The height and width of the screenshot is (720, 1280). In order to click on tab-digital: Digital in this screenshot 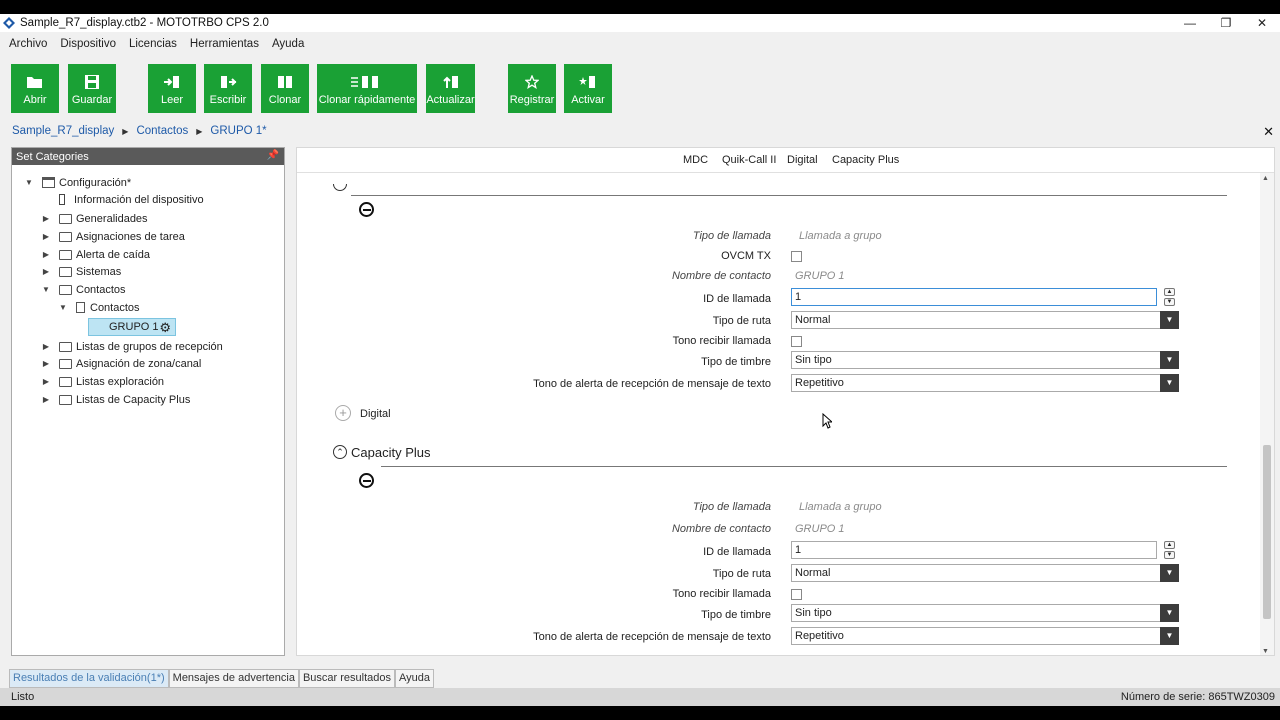, I will do `click(802, 160)`.